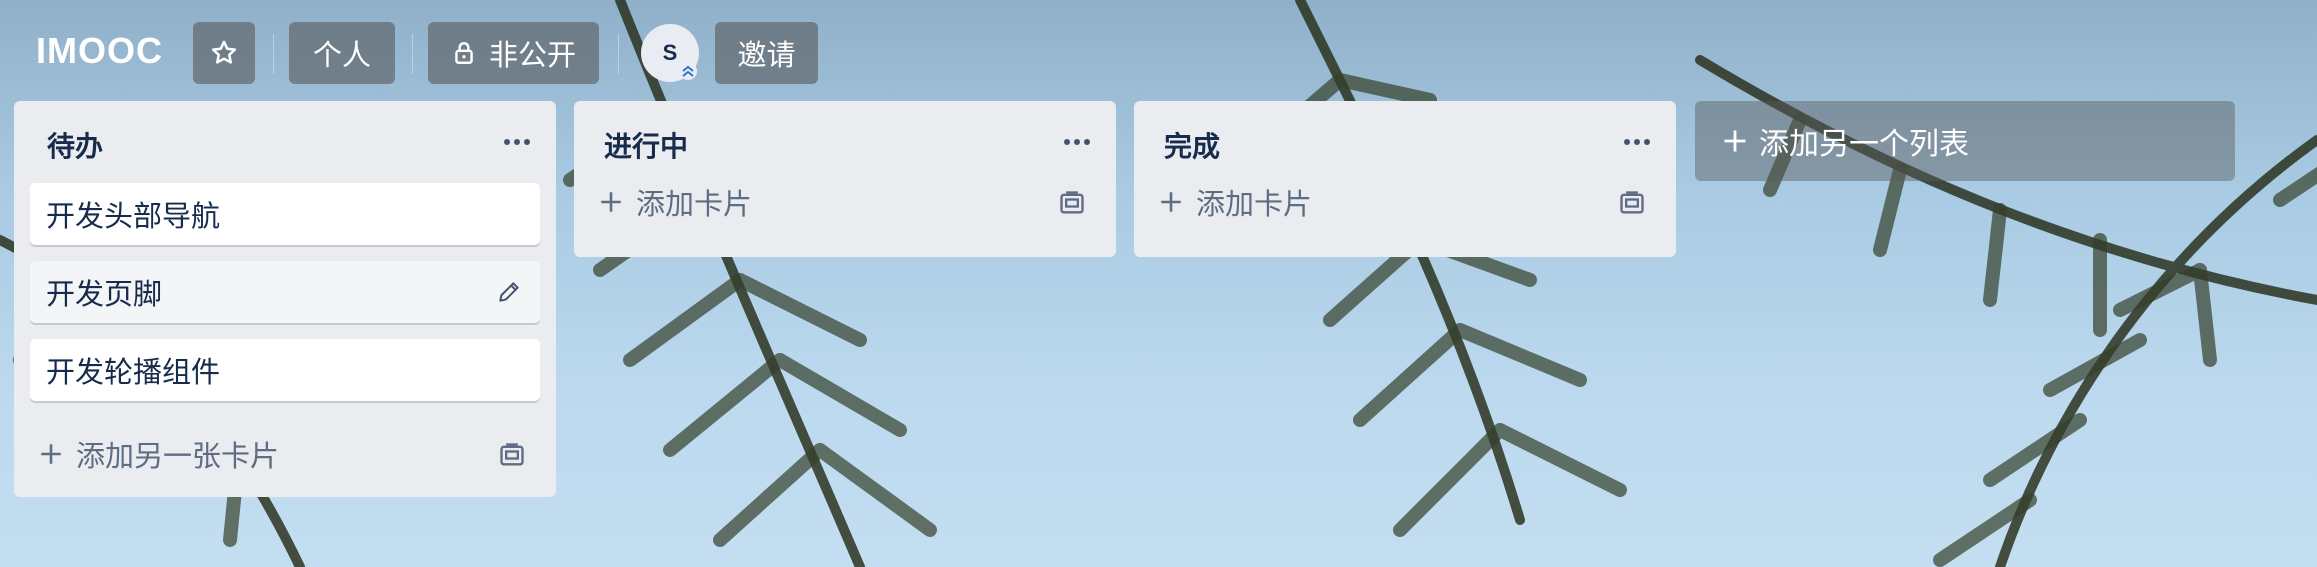 The width and height of the screenshot is (2317, 567). I want to click on card-title: 开发轮播组件, so click(133, 372).